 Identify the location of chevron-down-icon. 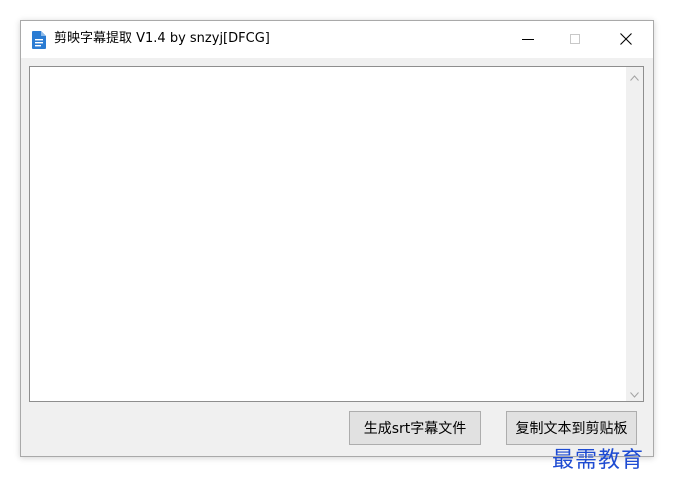
(634, 392).